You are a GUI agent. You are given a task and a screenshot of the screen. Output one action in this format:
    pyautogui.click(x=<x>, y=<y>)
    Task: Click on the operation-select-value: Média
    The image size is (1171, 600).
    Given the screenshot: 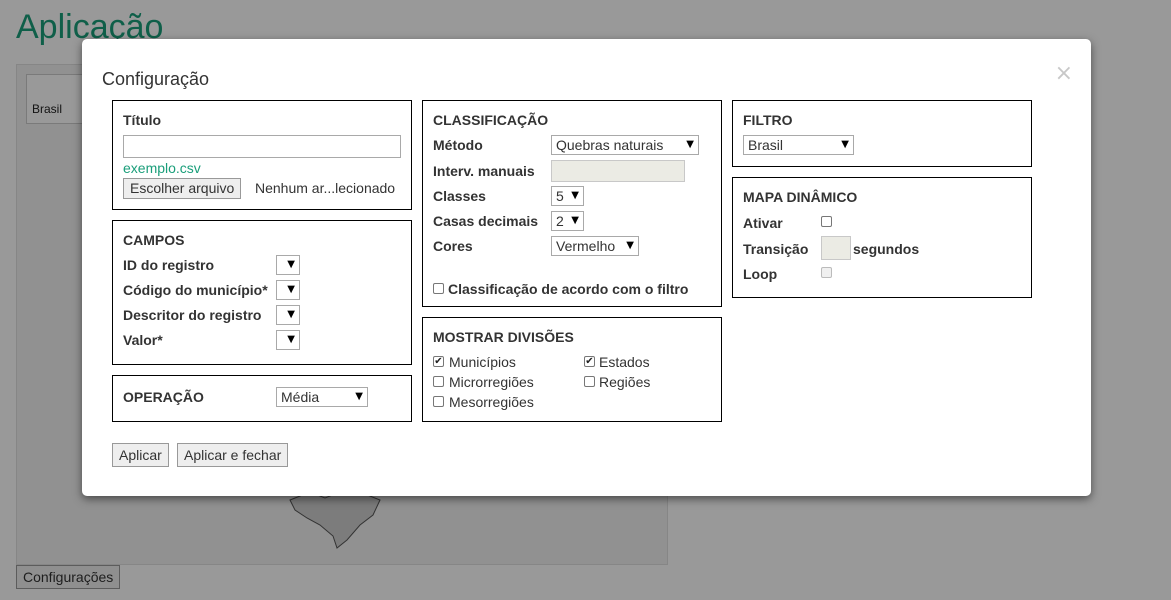 What is the action you would take?
    pyautogui.click(x=300, y=397)
    